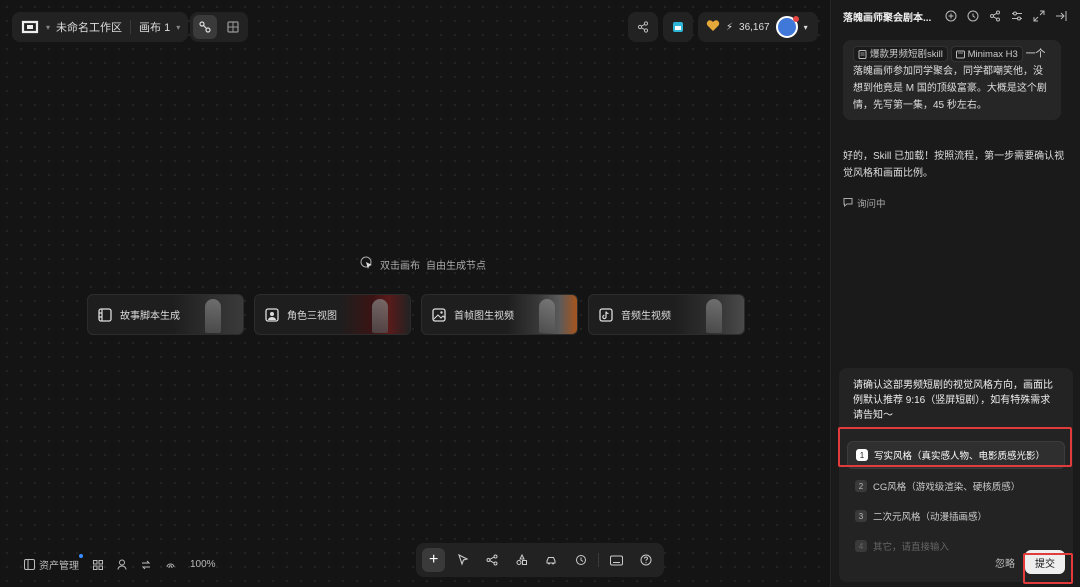  I want to click on swap-icon, so click(146, 565).